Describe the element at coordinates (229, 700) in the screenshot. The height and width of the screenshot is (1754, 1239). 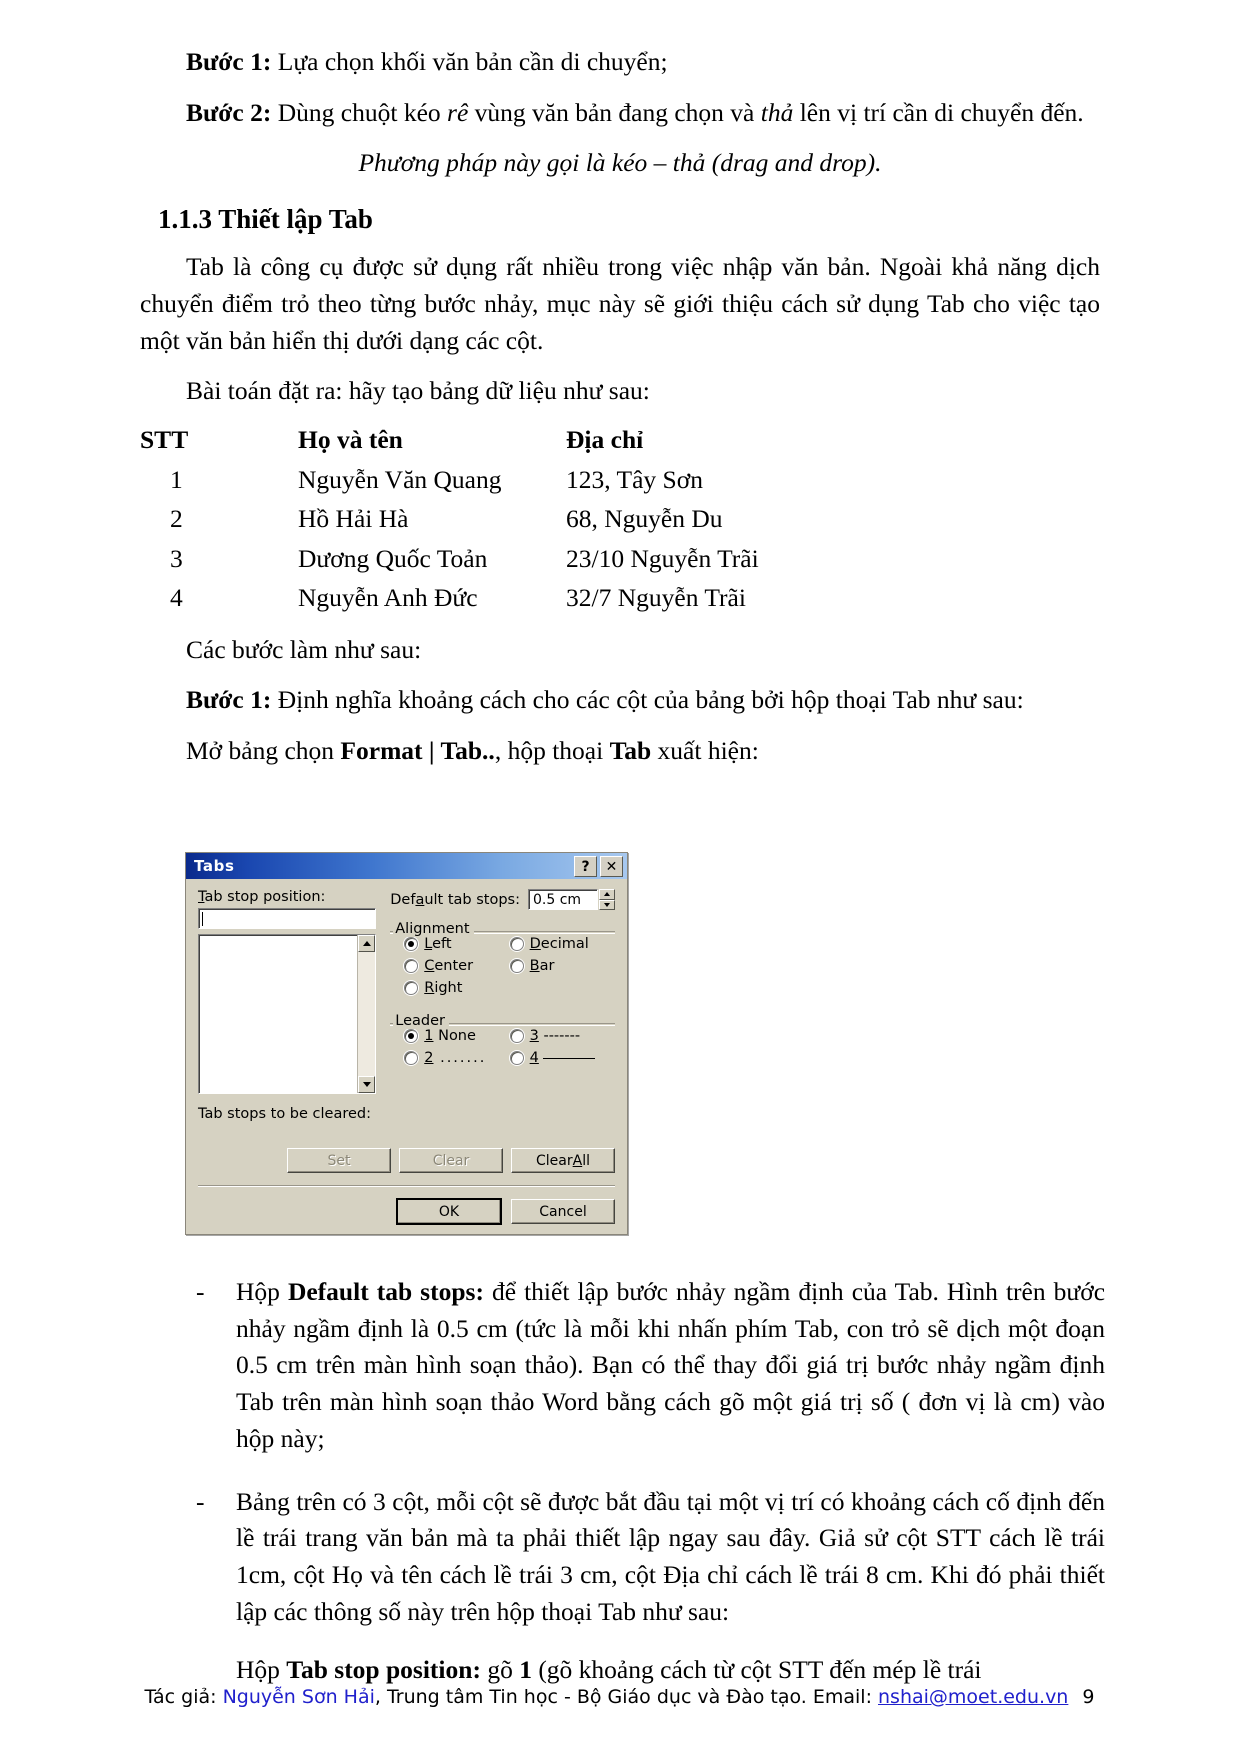
I see `step-b1-label: Bước 1:` at that location.